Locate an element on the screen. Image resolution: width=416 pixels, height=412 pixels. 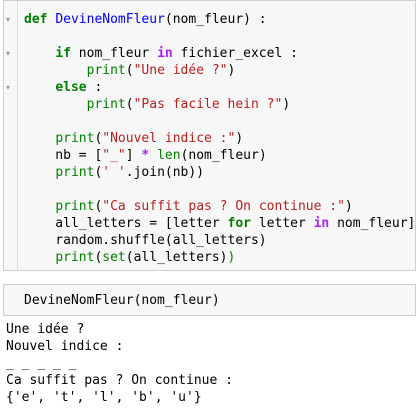
code-token: for is located at coordinates (239, 223).